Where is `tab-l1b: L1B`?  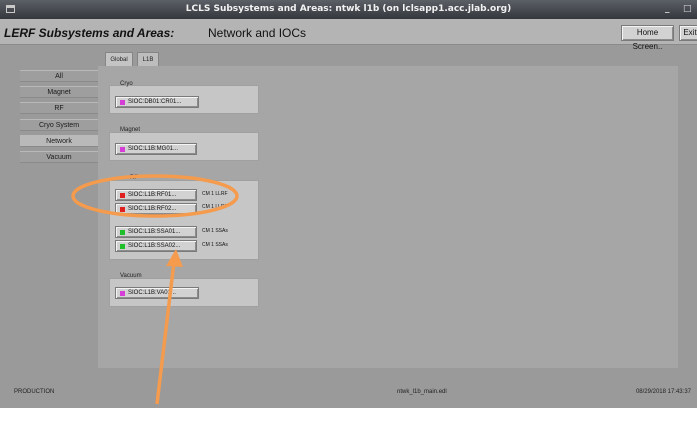
tab-l1b: L1B is located at coordinates (148, 59).